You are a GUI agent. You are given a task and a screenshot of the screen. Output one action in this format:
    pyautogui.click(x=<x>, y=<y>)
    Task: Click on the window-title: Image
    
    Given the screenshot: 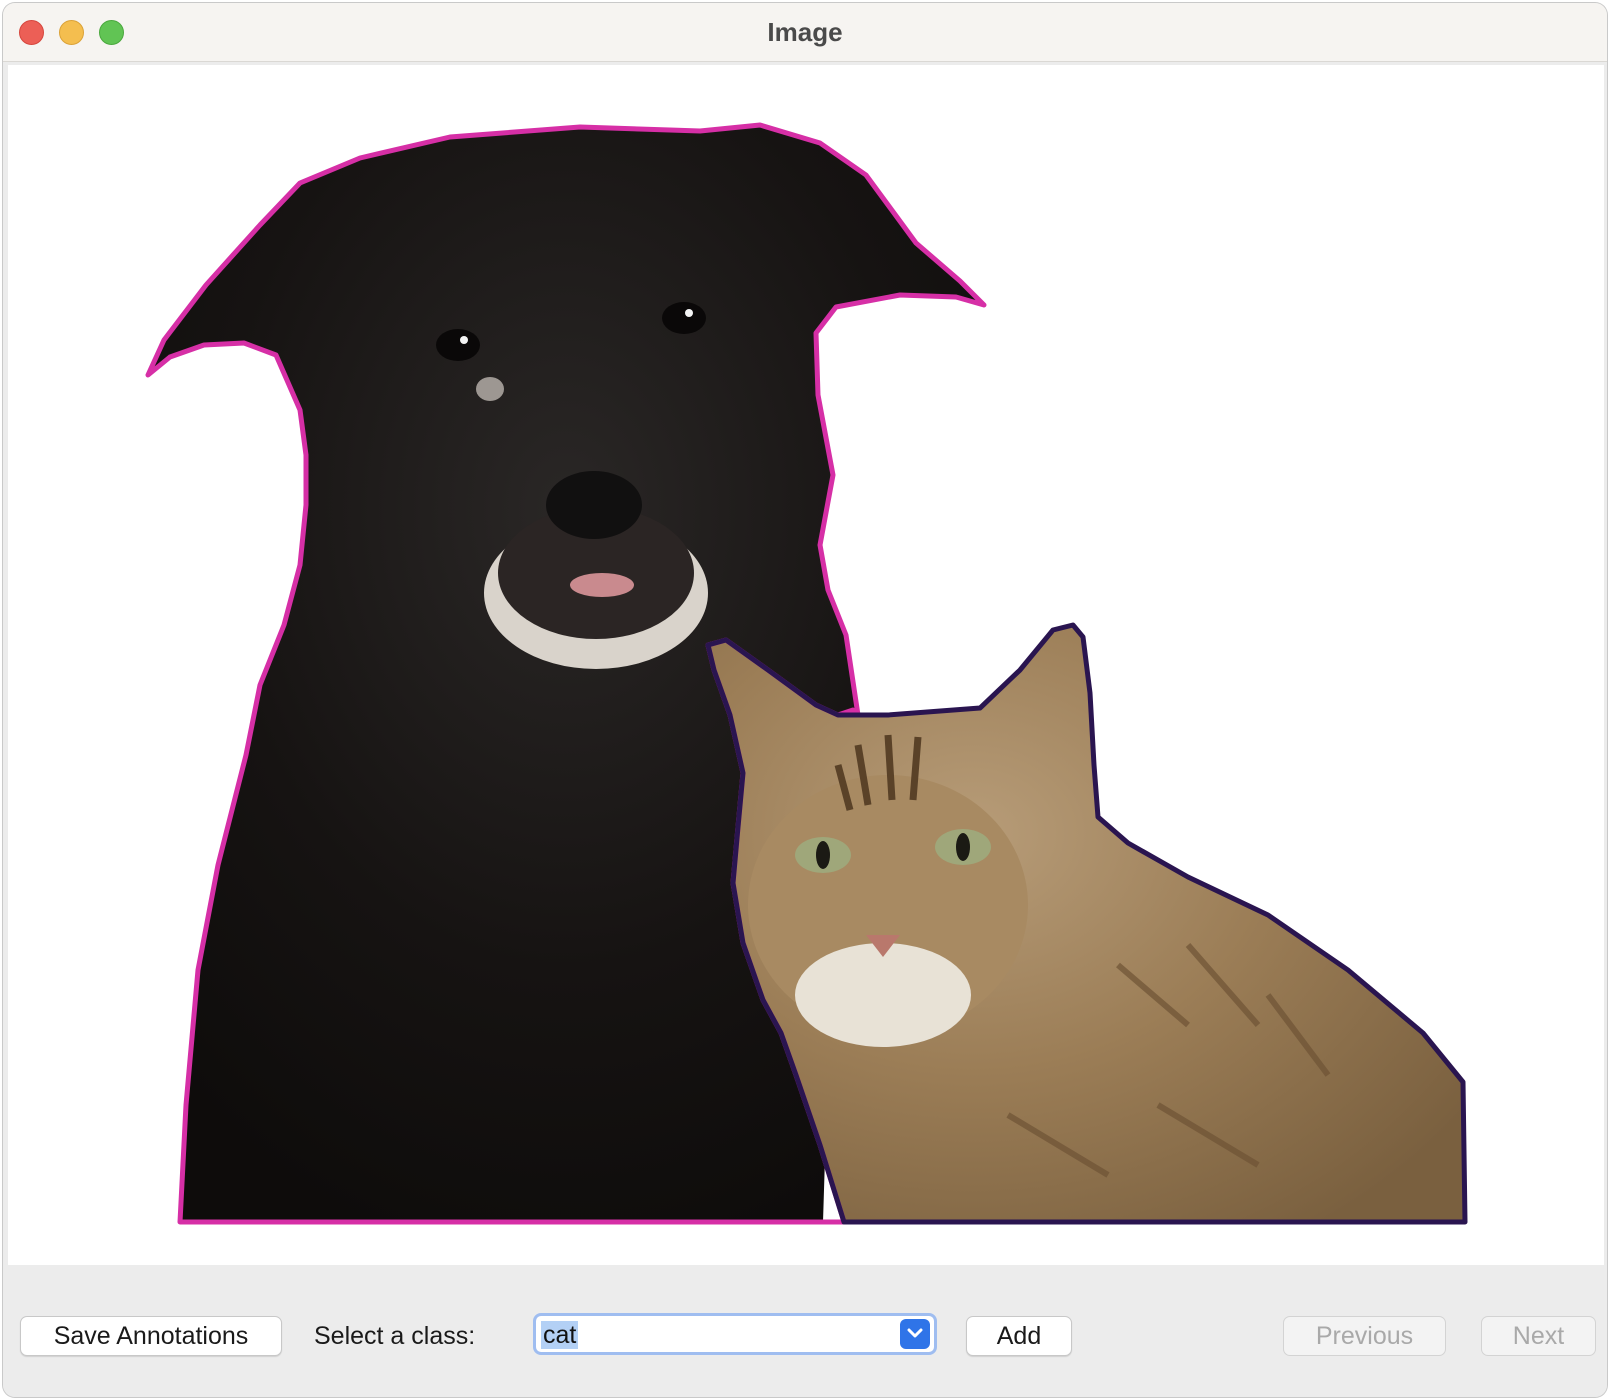 What is the action you would take?
    pyautogui.click(x=805, y=32)
    